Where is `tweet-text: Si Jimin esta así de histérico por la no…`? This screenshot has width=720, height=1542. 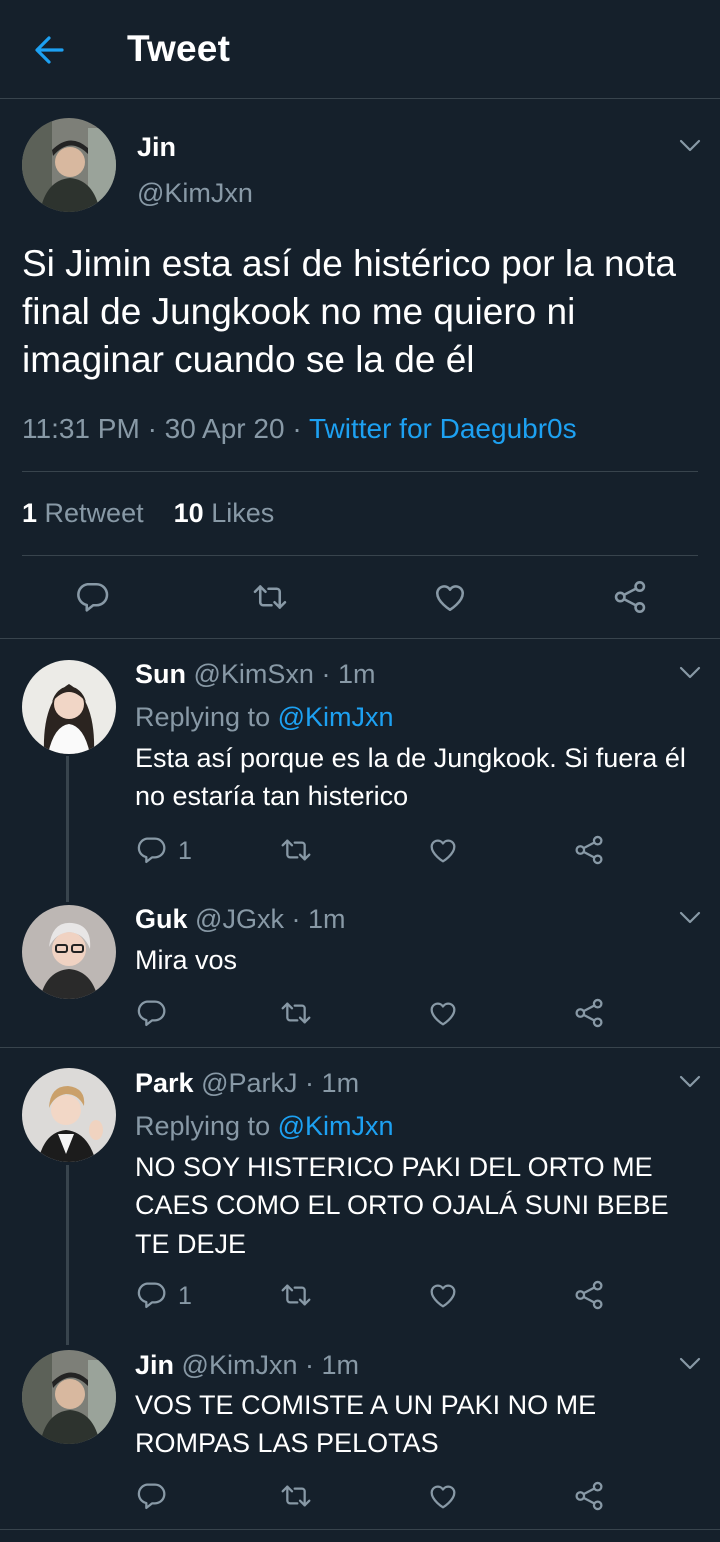
tweet-text: Si Jimin esta así de histérico por la no… is located at coordinates (349, 312).